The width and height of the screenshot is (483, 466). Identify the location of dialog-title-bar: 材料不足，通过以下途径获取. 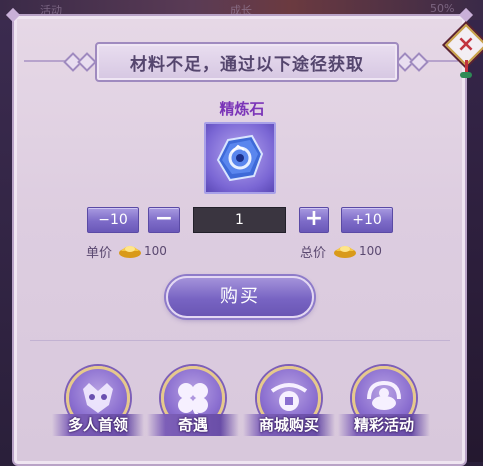
(247, 62).